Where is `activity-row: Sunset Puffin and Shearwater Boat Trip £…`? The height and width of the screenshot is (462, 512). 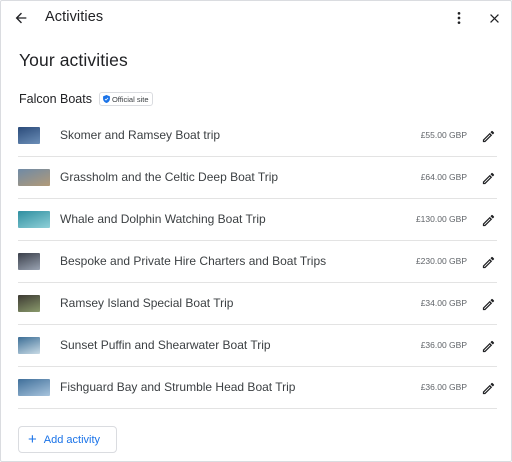
activity-row: Sunset Puffin and Shearwater Boat Trip £… is located at coordinates (257, 346).